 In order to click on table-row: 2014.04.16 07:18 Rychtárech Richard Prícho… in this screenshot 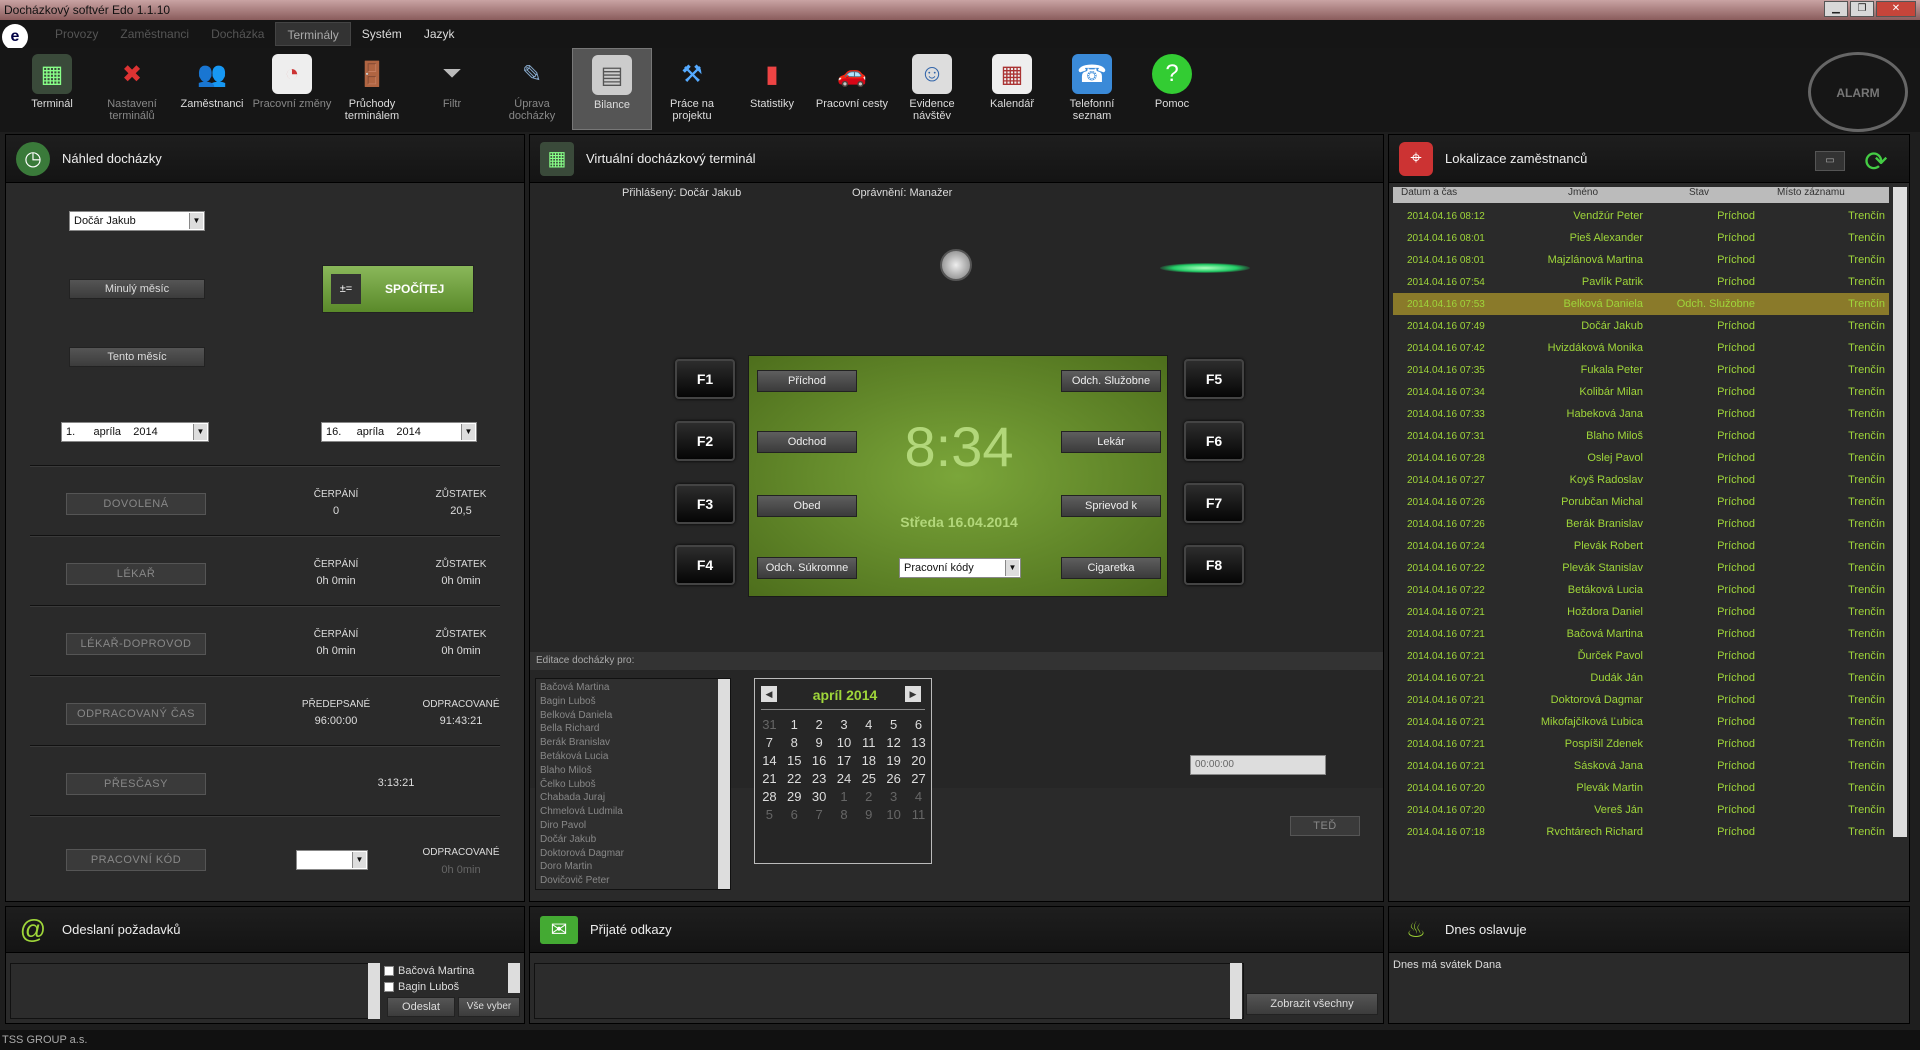, I will do `click(1641, 828)`.